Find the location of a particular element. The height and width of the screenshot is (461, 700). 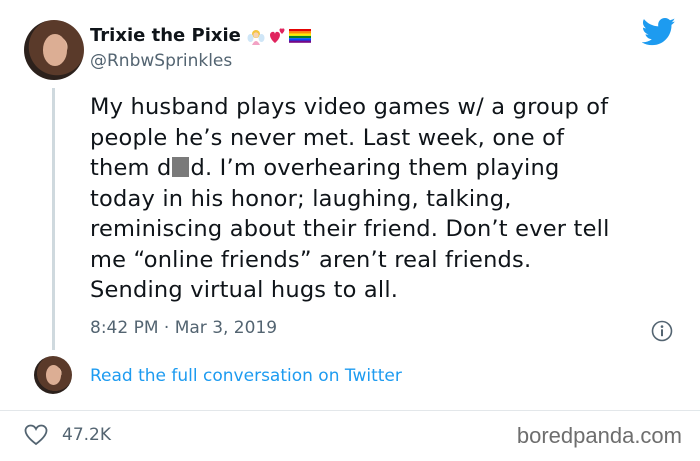

tweet-line: them d d. I’m overhearing them playing is located at coordinates (390, 168).